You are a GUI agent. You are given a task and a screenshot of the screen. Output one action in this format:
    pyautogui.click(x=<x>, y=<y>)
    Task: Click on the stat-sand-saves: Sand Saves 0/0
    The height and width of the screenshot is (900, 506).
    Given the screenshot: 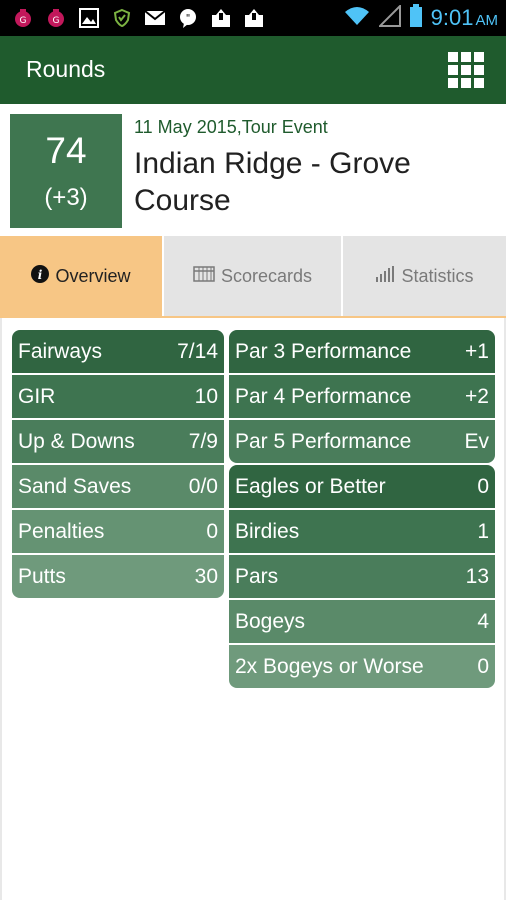 What is the action you would take?
    pyautogui.click(x=118, y=486)
    